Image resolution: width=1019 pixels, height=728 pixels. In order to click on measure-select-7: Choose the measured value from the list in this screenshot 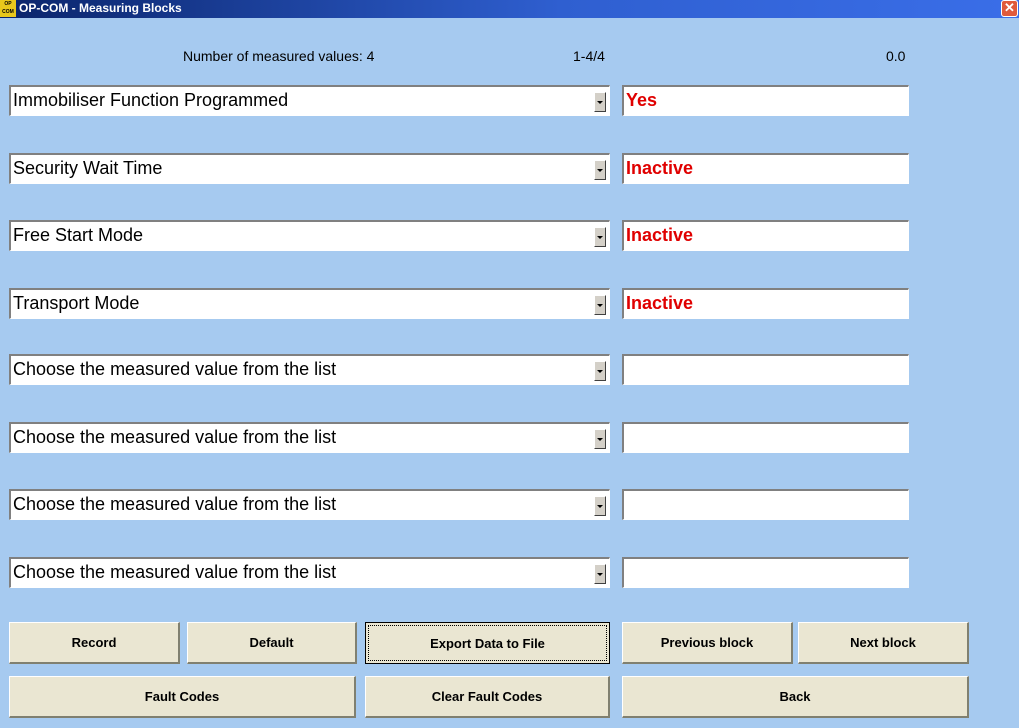, I will do `click(309, 504)`.